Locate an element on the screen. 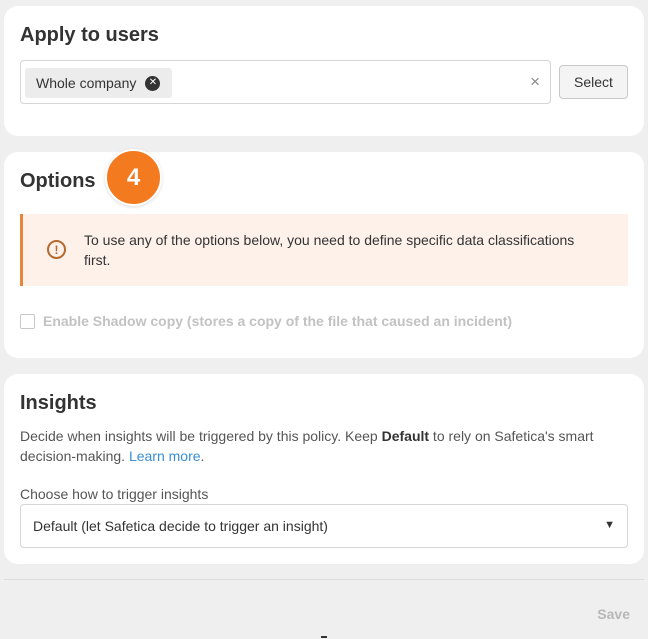 This screenshot has width=648, height=639. save-button: Save is located at coordinates (613, 614).